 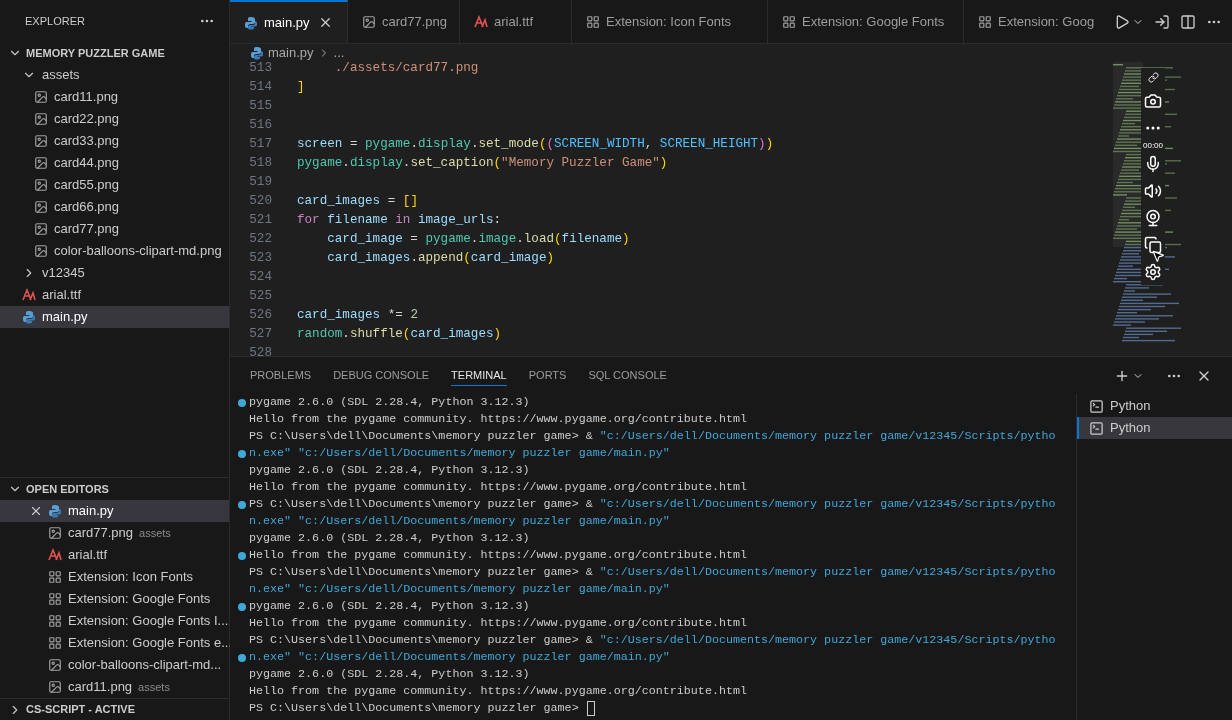 I want to click on tree-item: card11.png, so click(x=117, y=97).